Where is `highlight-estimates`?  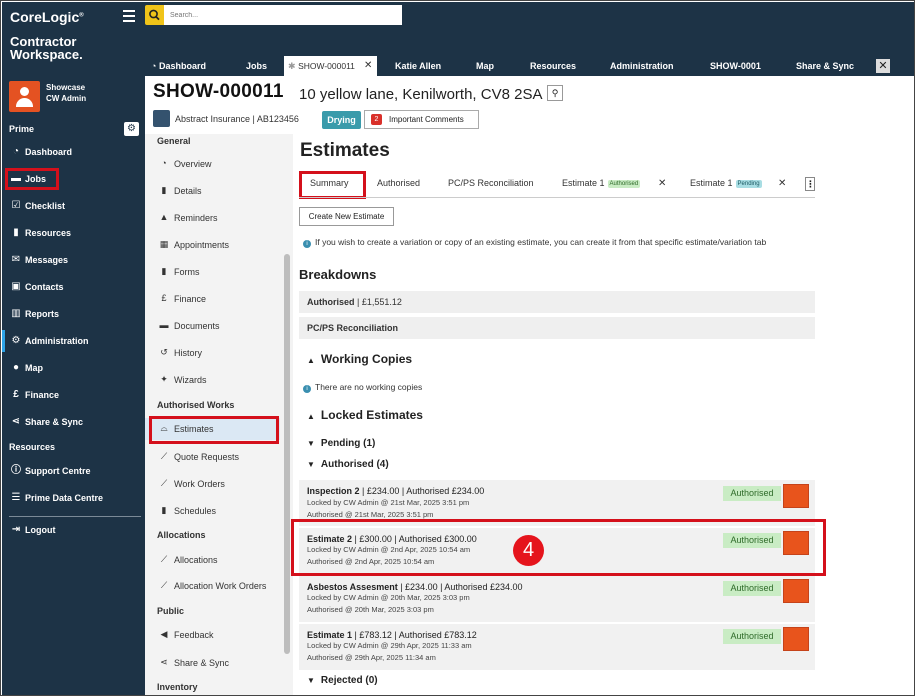
highlight-estimates is located at coordinates (214, 430).